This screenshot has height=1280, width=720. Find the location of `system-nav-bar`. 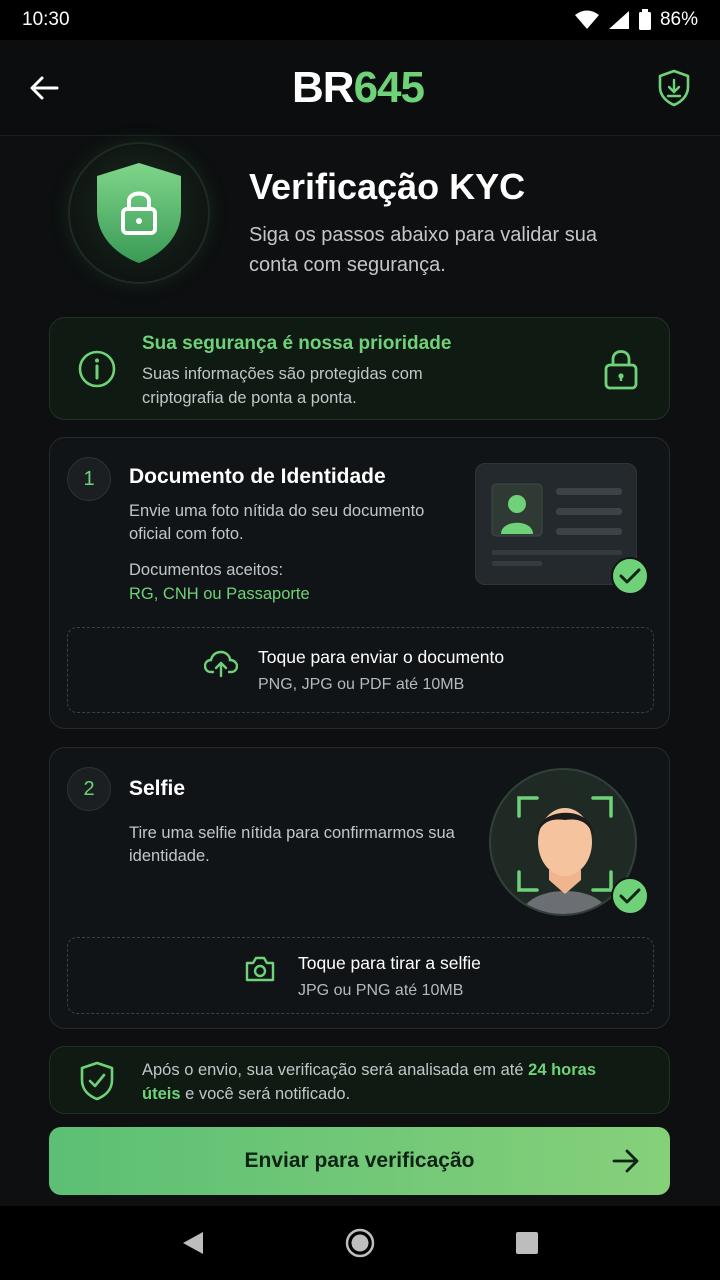

system-nav-bar is located at coordinates (360, 1243).